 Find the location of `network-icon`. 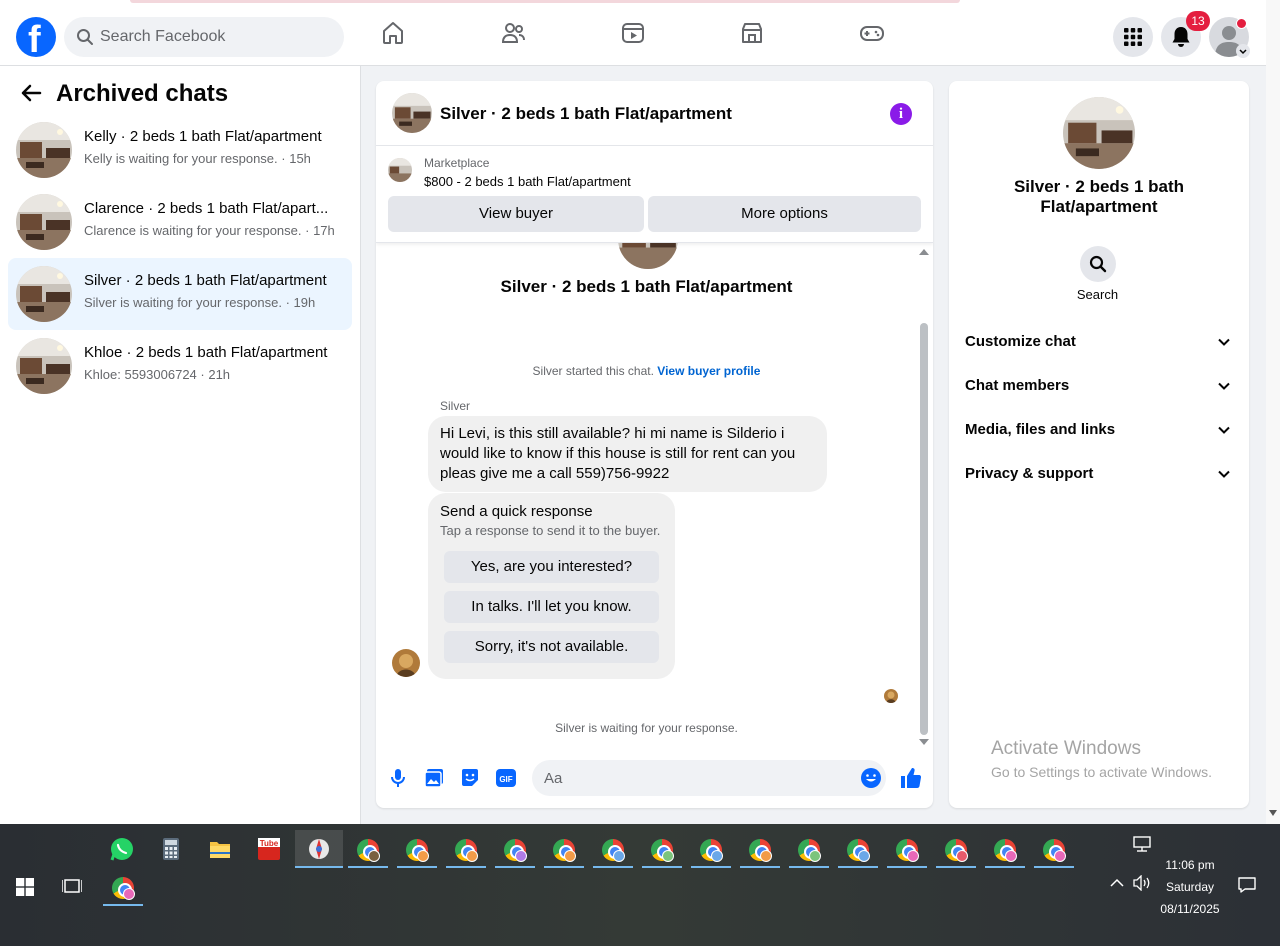

network-icon is located at coordinates (1142, 844).